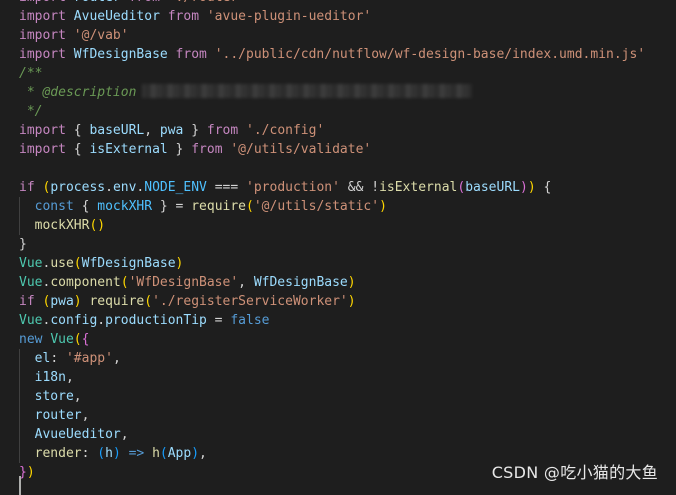 The width and height of the screenshot is (676, 495). I want to click on code-line: import '@/vab', so click(347, 35).